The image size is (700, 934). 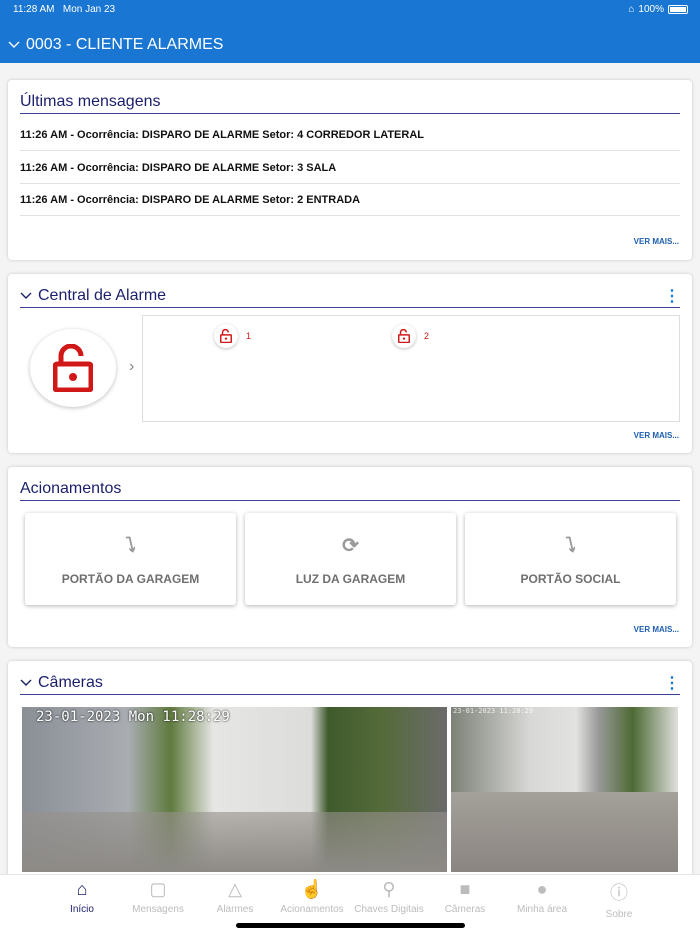 I want to click on status-date: Mon Jan 23, so click(x=89, y=9).